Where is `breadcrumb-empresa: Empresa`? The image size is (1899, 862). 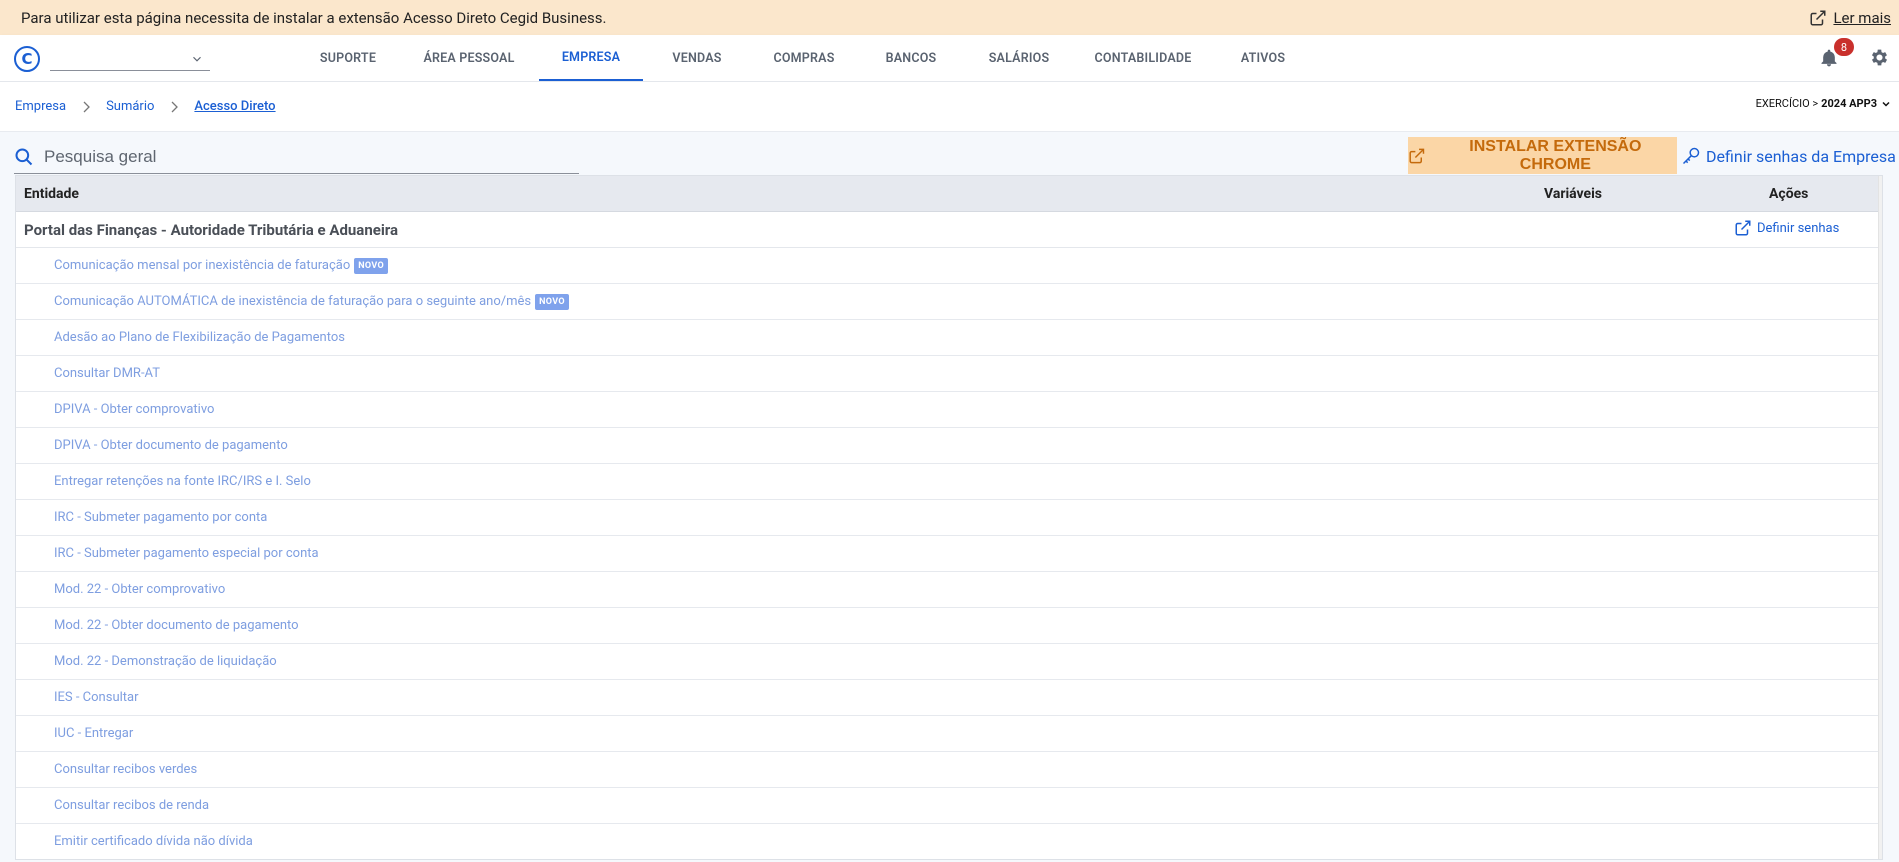
breadcrumb-empresa: Empresa is located at coordinates (40, 106).